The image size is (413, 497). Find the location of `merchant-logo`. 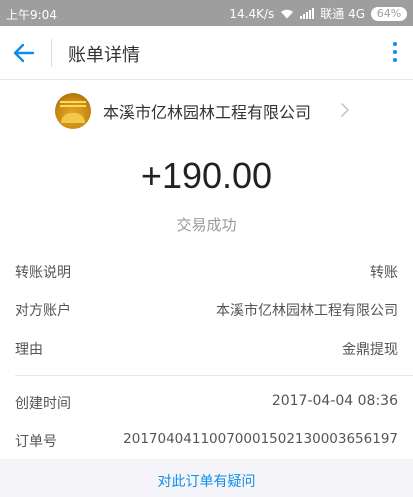

merchant-logo is located at coordinates (73, 111).